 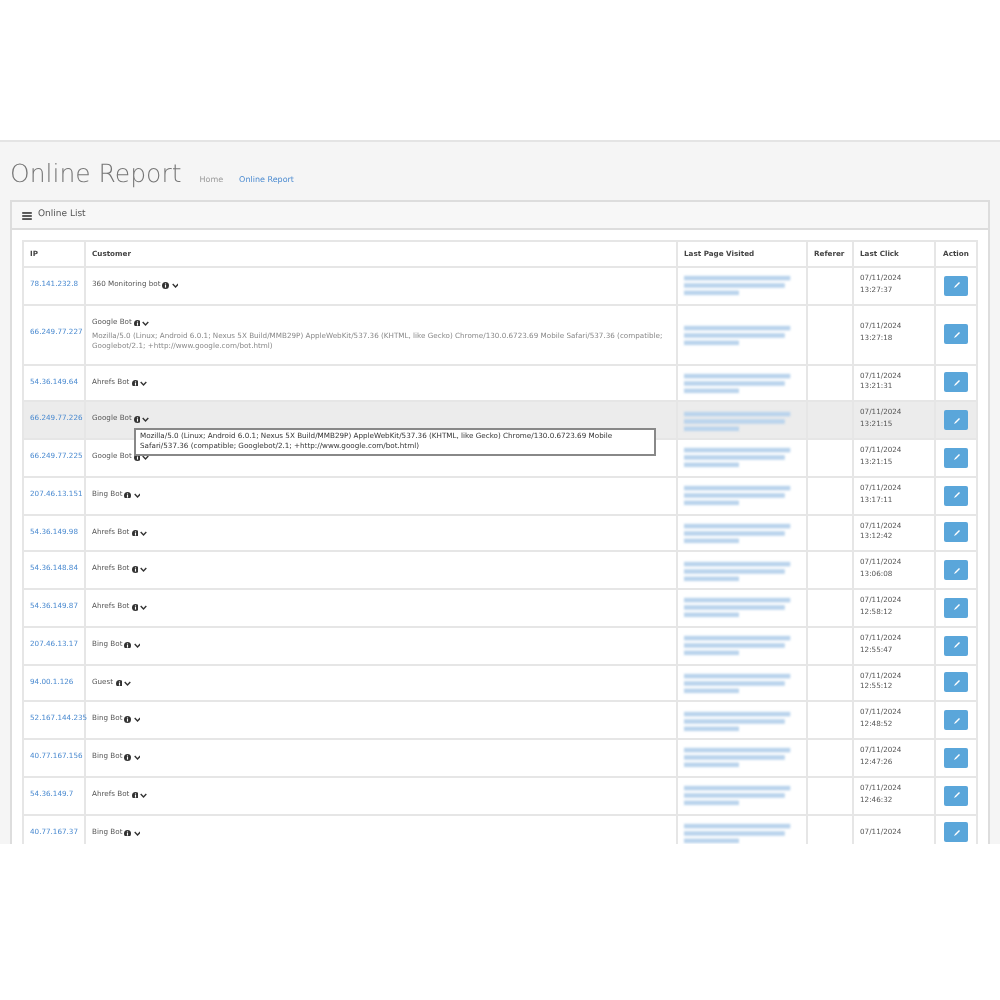 What do you see at coordinates (27, 215) in the screenshot?
I see `list-icon` at bounding box center [27, 215].